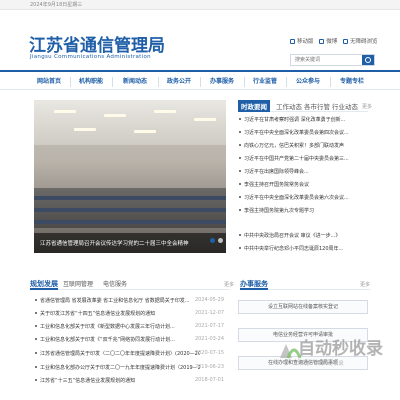 This screenshot has height=400, width=400. Describe the element at coordinates (303, 210) in the screenshot. I see `list-item: 李强主持国务院第九次专题学习` at that location.